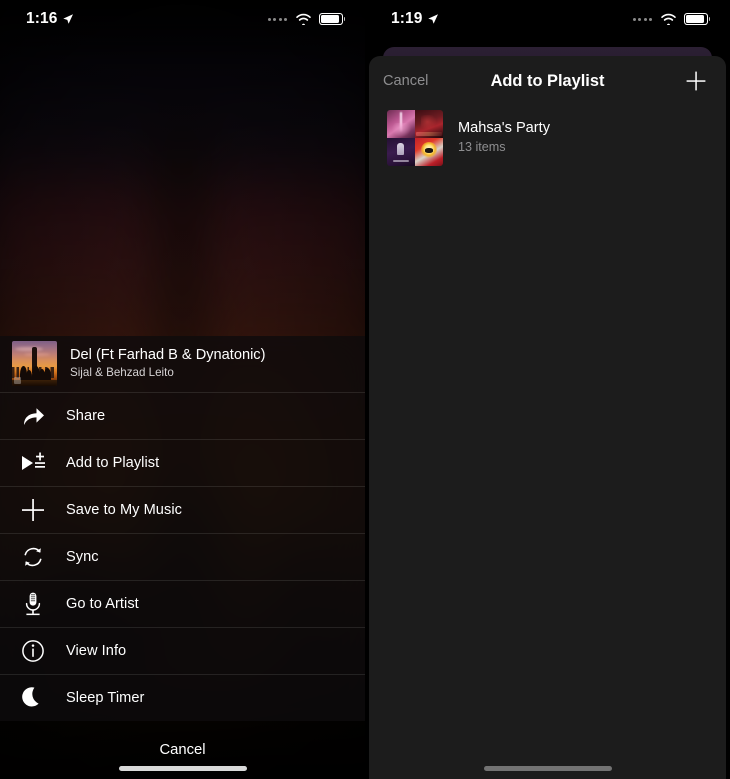 The height and width of the screenshot is (779, 730). Describe the element at coordinates (122, 373) in the screenshot. I see `track-artist: Sijal & Behzad Leito` at that location.